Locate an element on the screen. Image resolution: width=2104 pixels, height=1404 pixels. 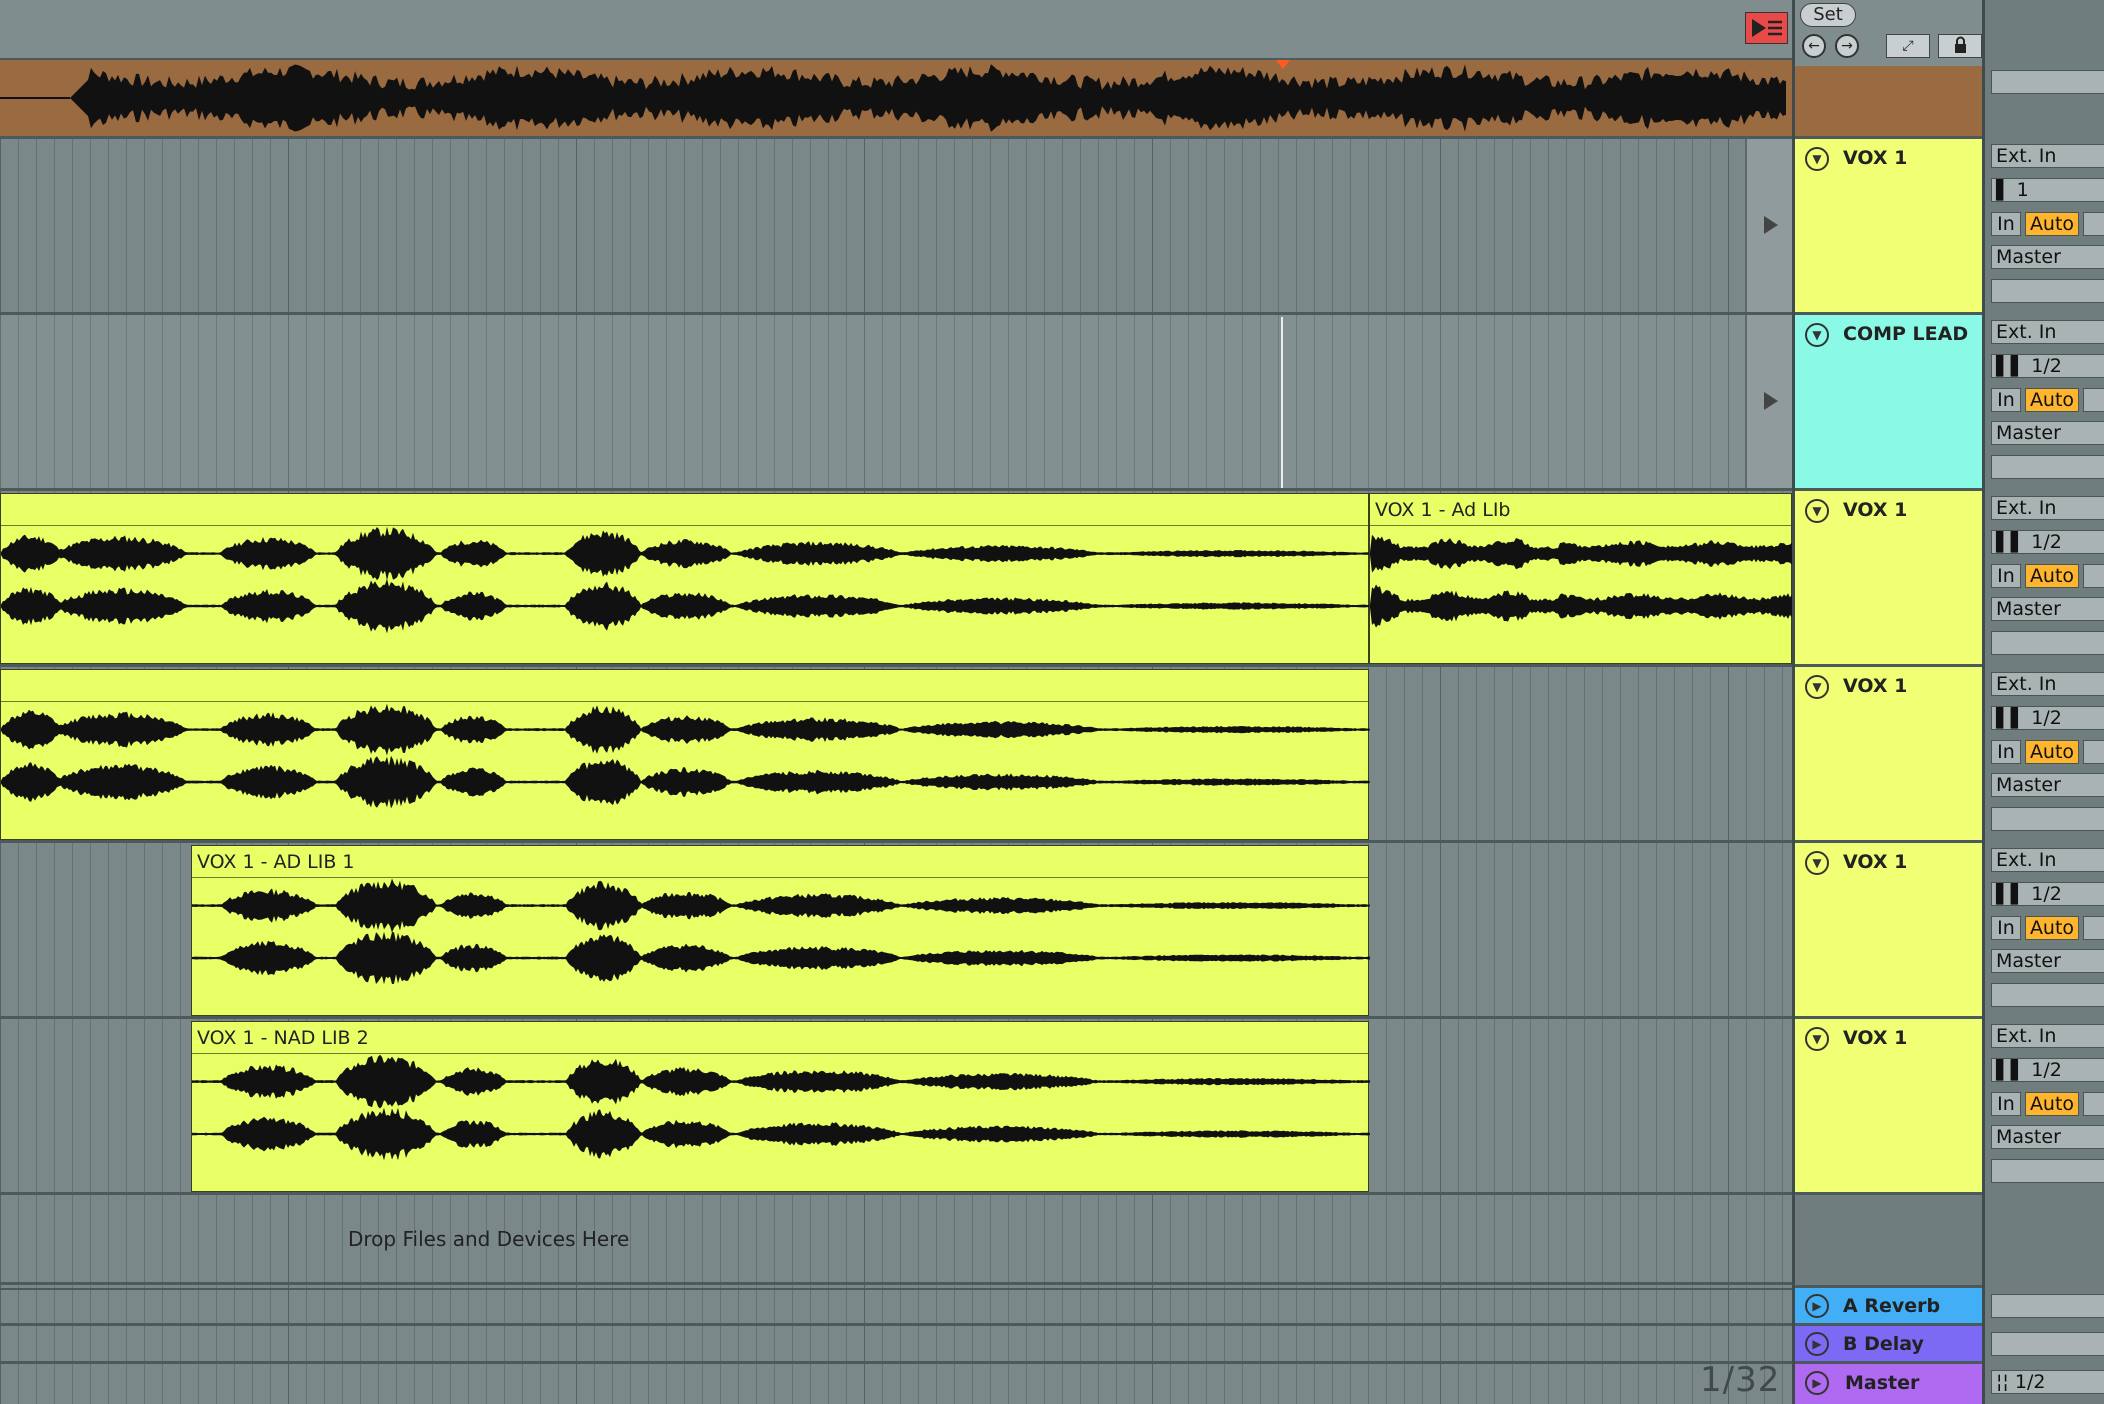
audio-clip-ad-lib-1: VOX 1 - AD LIB 1 is located at coordinates (780, 930).